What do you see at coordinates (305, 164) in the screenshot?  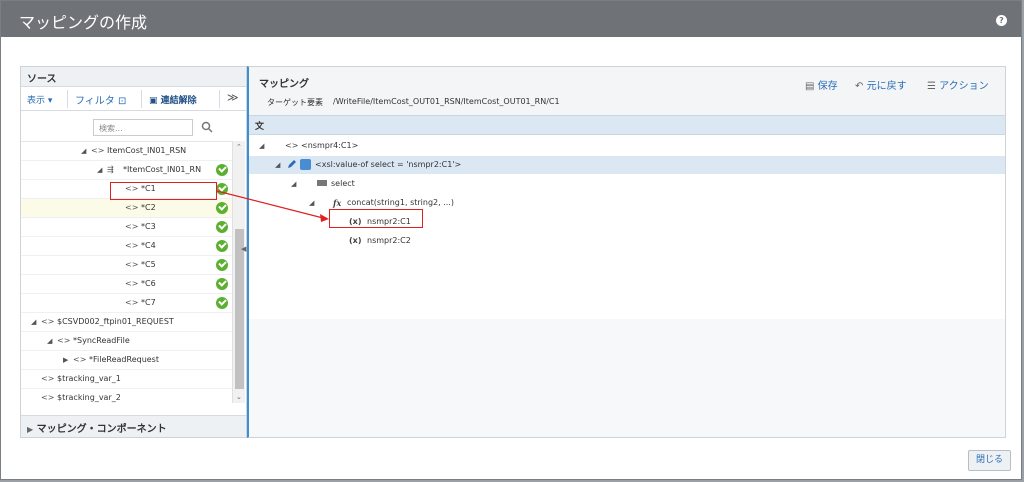 I see `xsl-icon` at bounding box center [305, 164].